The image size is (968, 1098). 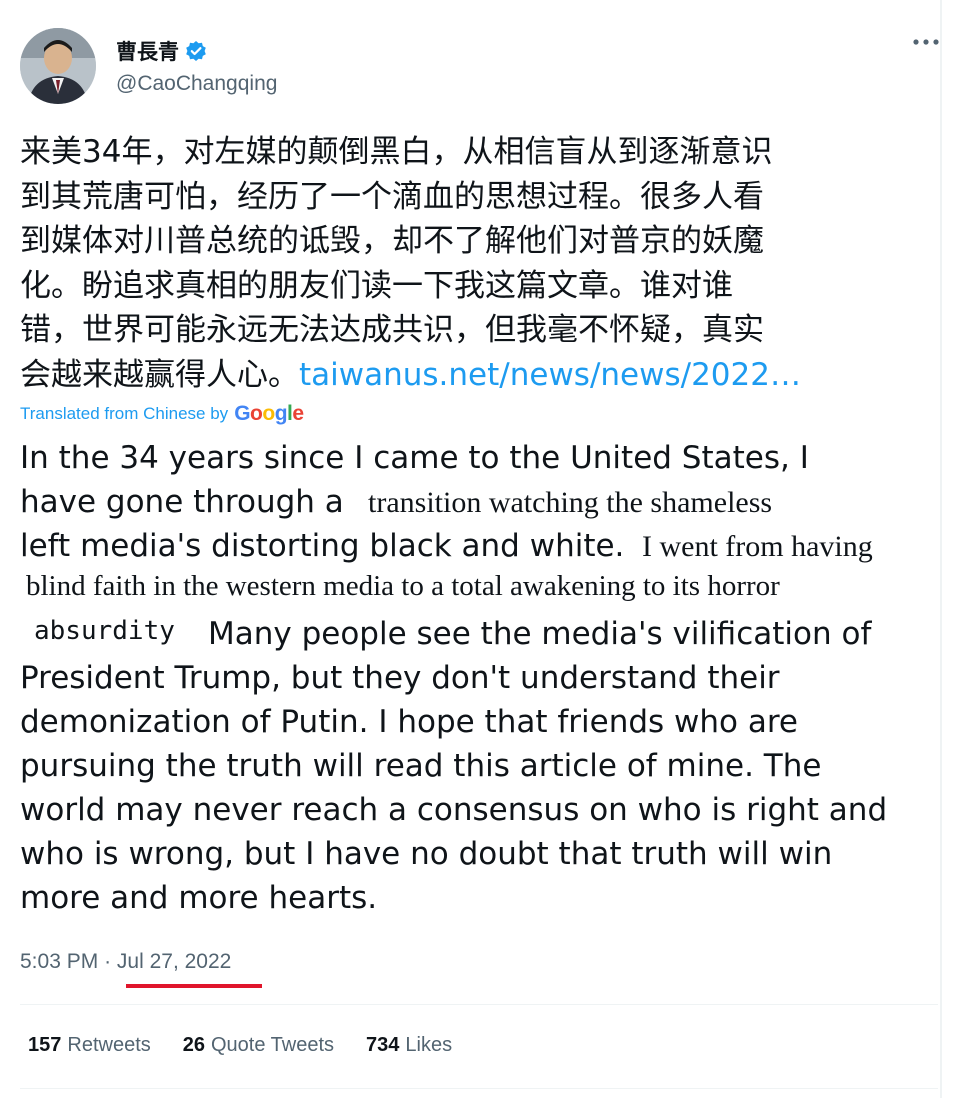 I want to click on retweets-stat: 157 Retweets, so click(x=89, y=1045).